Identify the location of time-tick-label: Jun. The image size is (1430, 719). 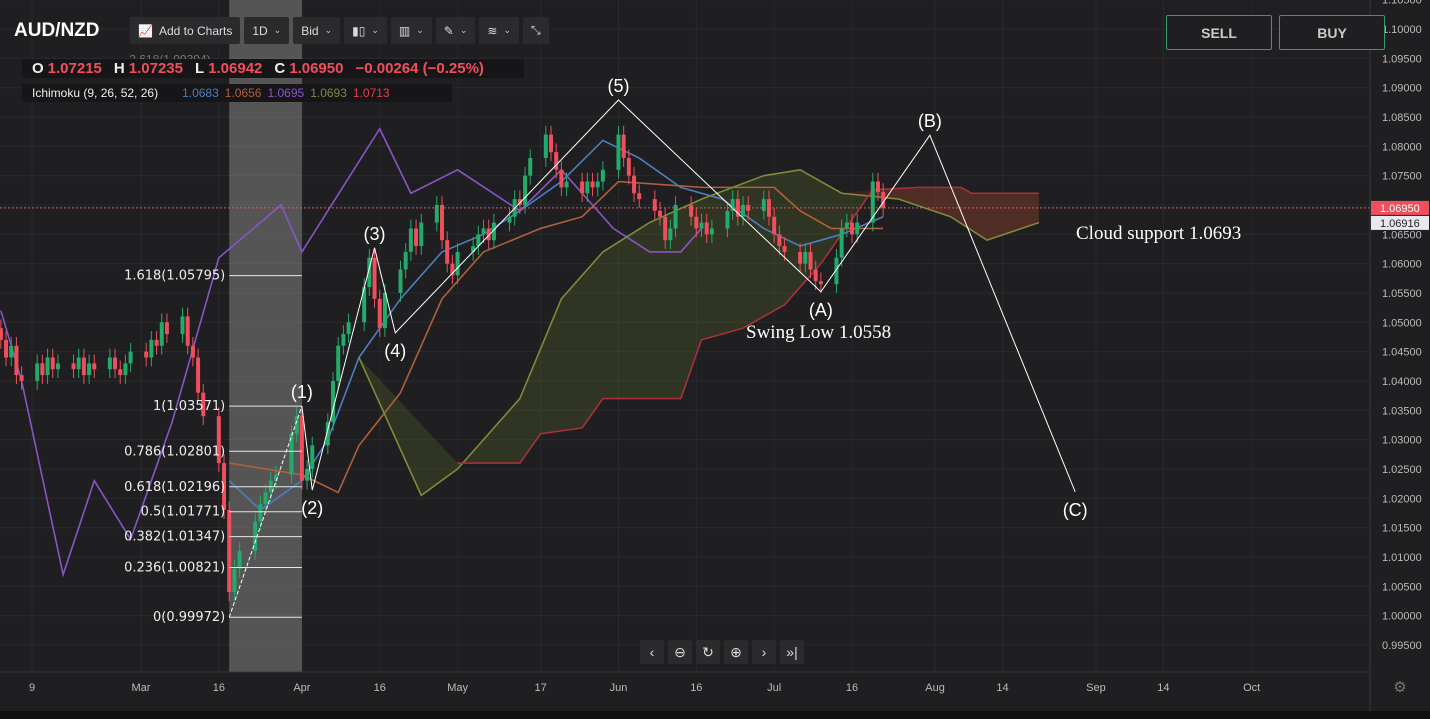
(619, 688).